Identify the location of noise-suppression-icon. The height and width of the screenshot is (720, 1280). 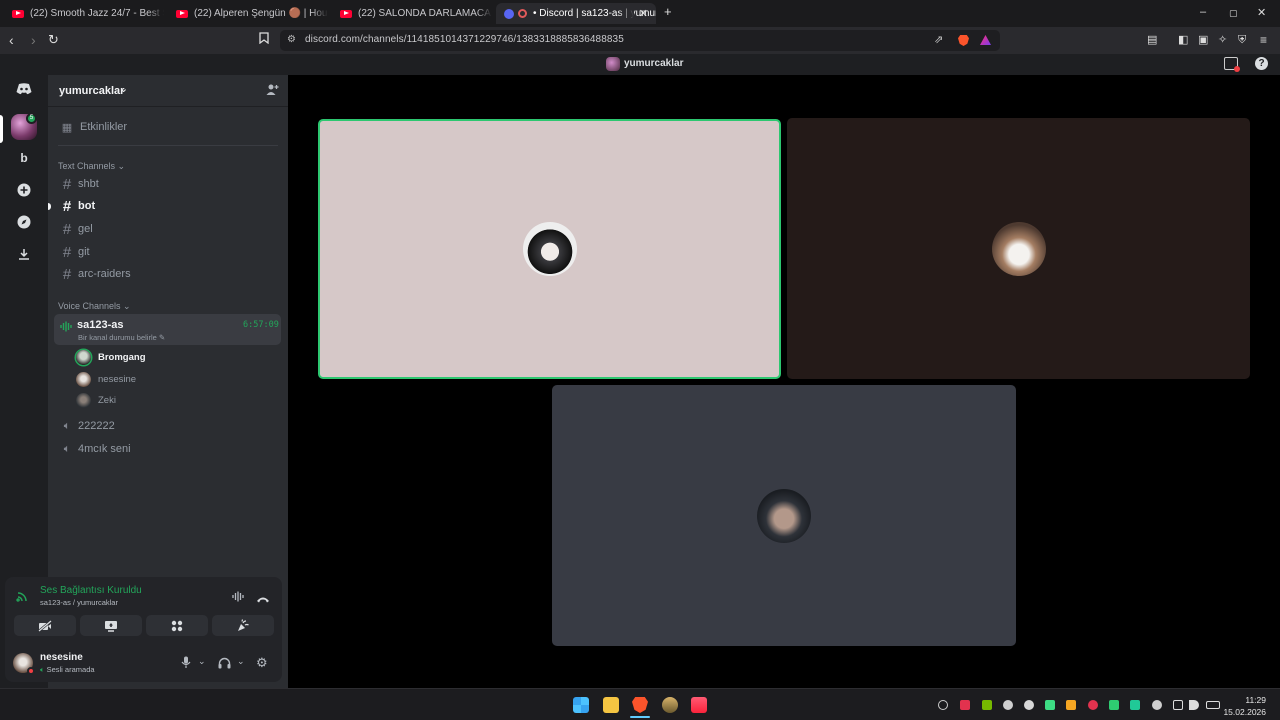
(238, 598).